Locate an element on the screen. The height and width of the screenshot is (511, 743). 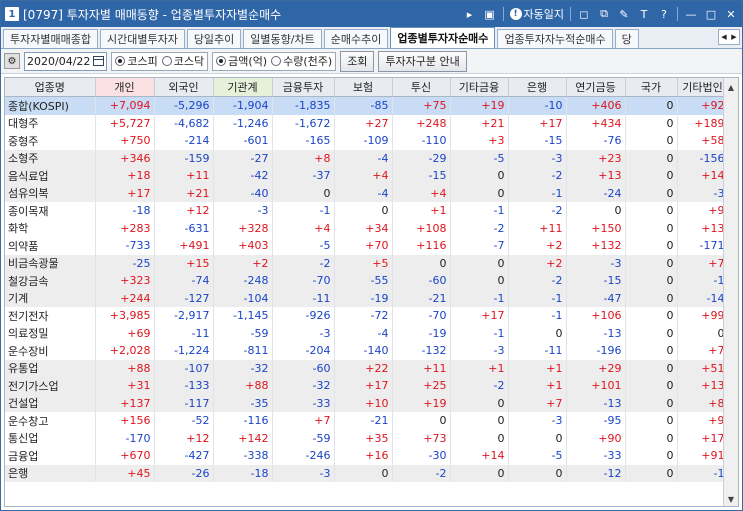
table-row: 음식료업 +18 +11 -42 -37 +4 -15 0 -2 +13 0 +14 is located at coordinates (367, 176).